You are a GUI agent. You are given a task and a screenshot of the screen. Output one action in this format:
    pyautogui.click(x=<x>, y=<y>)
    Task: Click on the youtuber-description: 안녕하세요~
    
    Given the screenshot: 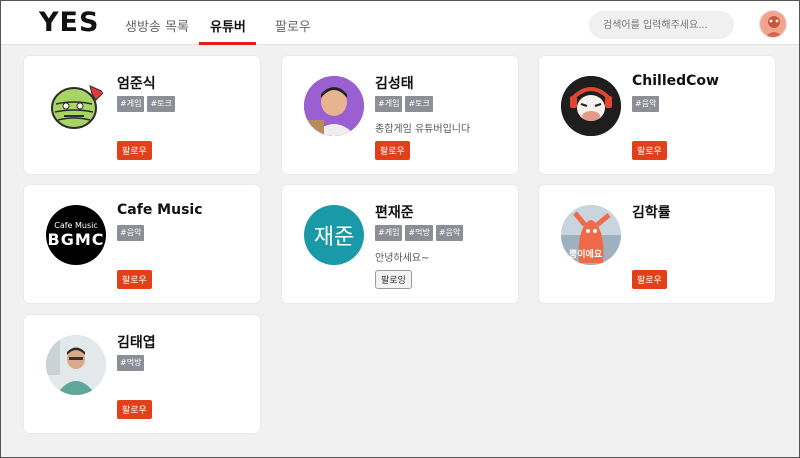 What is the action you would take?
    pyautogui.click(x=402, y=258)
    